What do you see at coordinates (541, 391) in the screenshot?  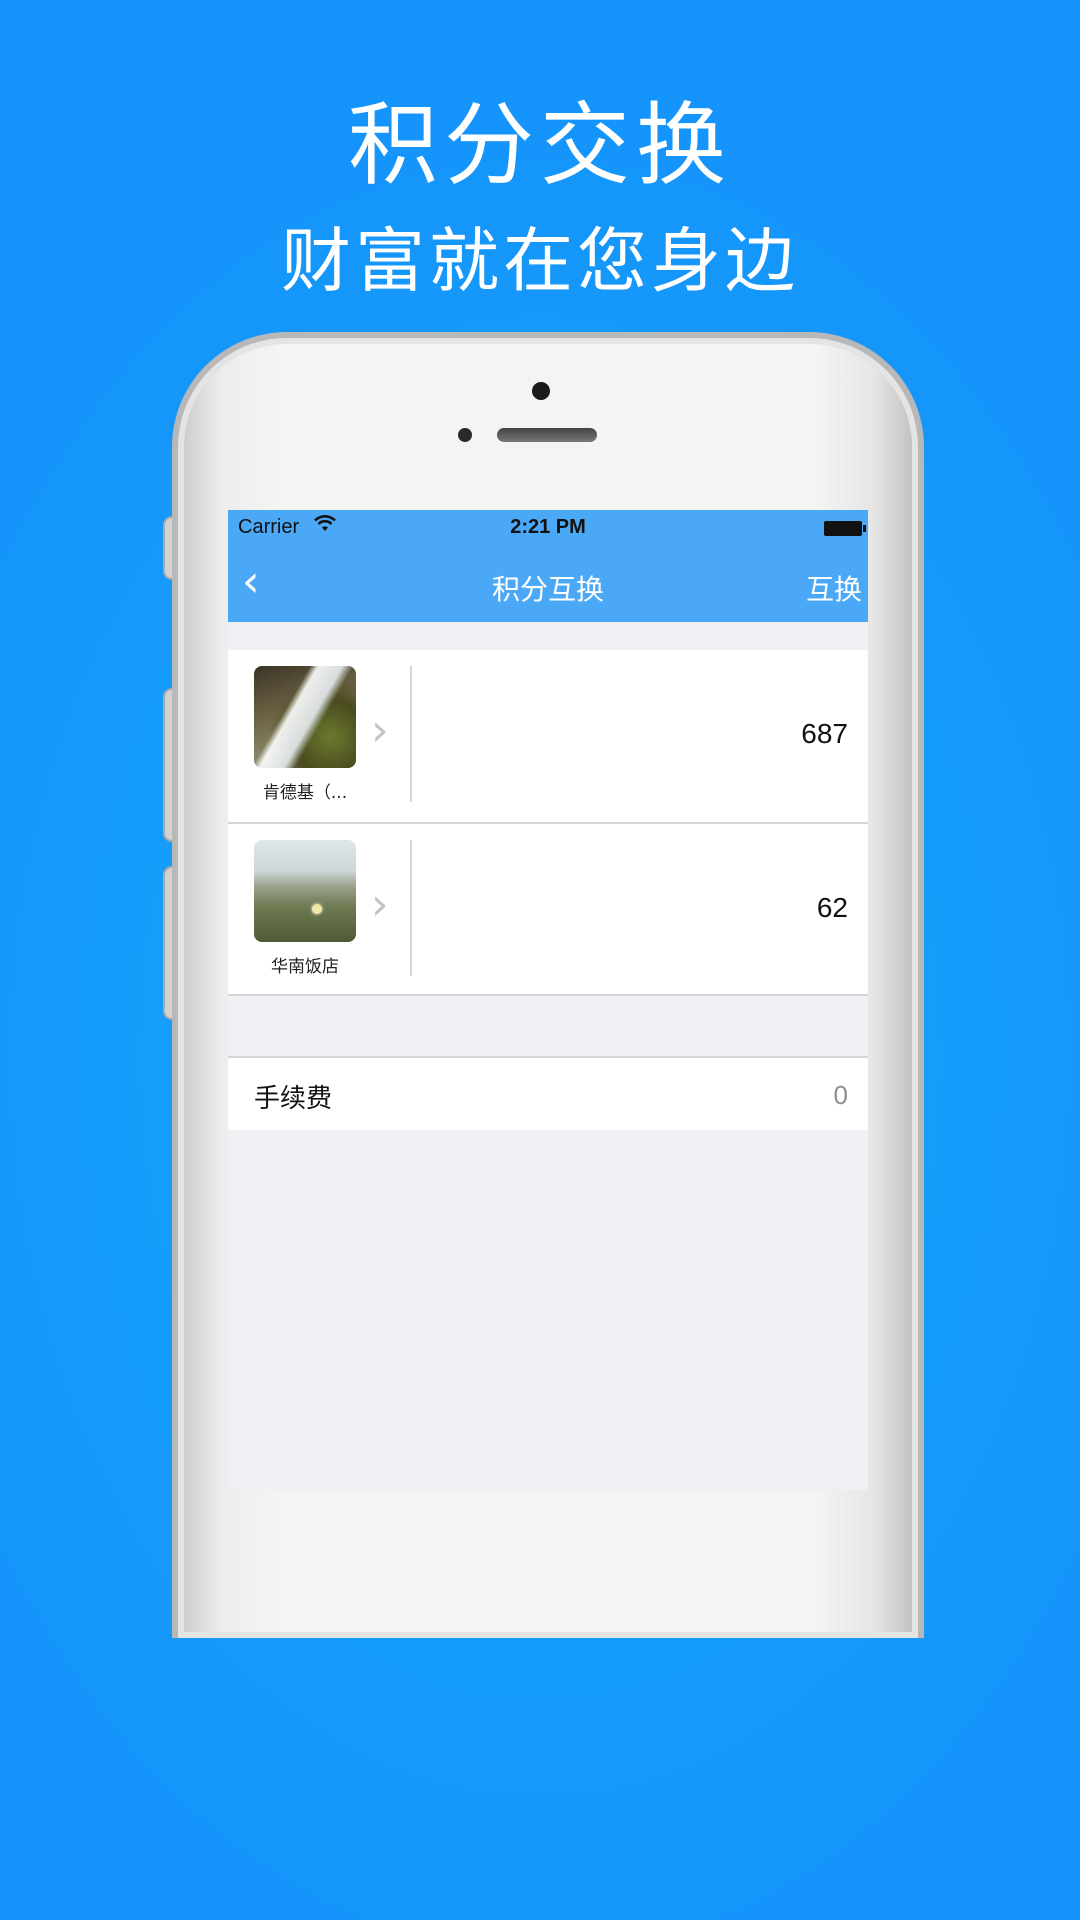 I see `camera-icon` at bounding box center [541, 391].